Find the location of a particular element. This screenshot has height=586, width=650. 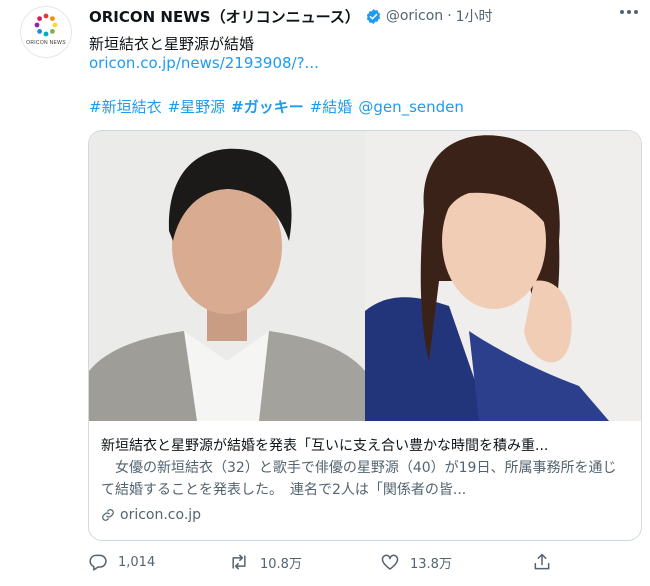

retweet-icon is located at coordinates (239, 562).